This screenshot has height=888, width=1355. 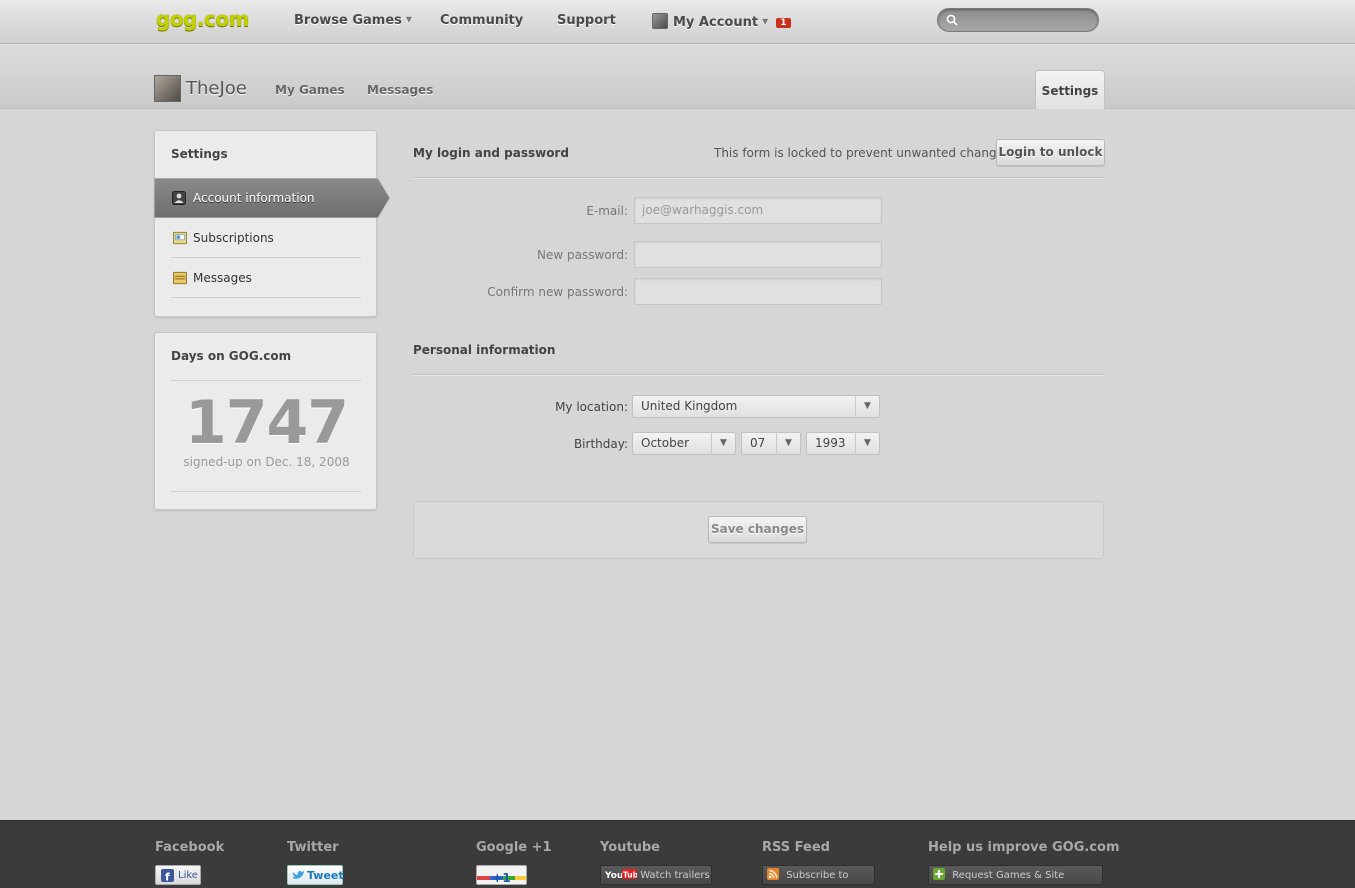 What do you see at coordinates (665, 443) in the screenshot?
I see `birthday-month-value: October` at bounding box center [665, 443].